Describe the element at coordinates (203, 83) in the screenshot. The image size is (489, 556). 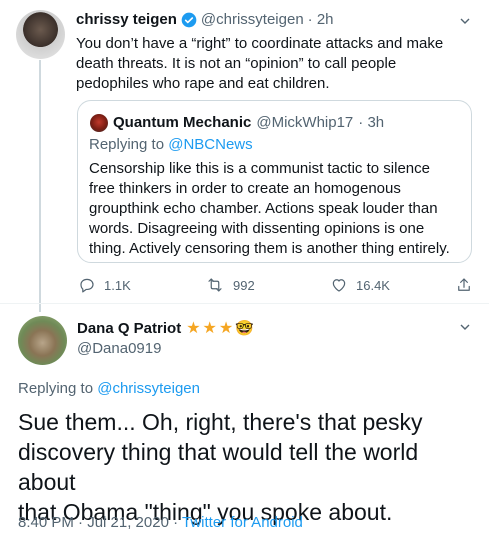
I see `tweet-text-line: pedophiles who rape and eat children.` at that location.